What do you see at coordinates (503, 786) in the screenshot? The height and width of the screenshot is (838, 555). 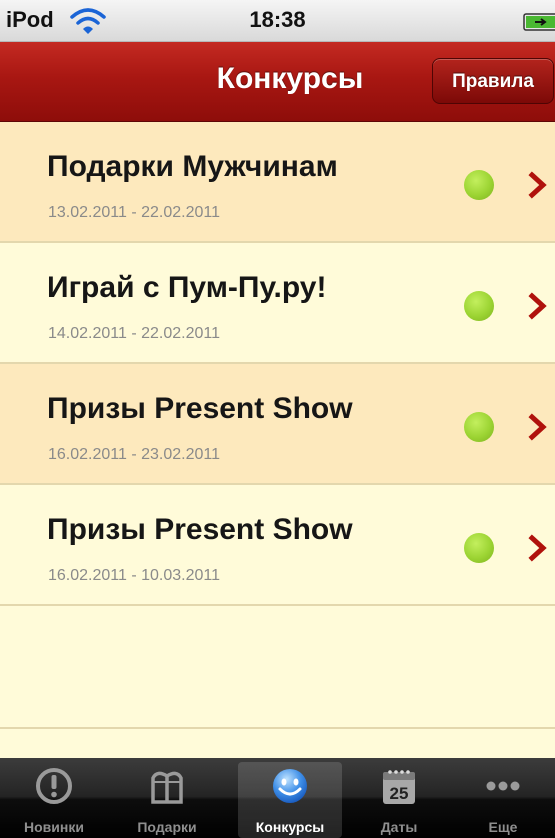 I see `more-icon` at bounding box center [503, 786].